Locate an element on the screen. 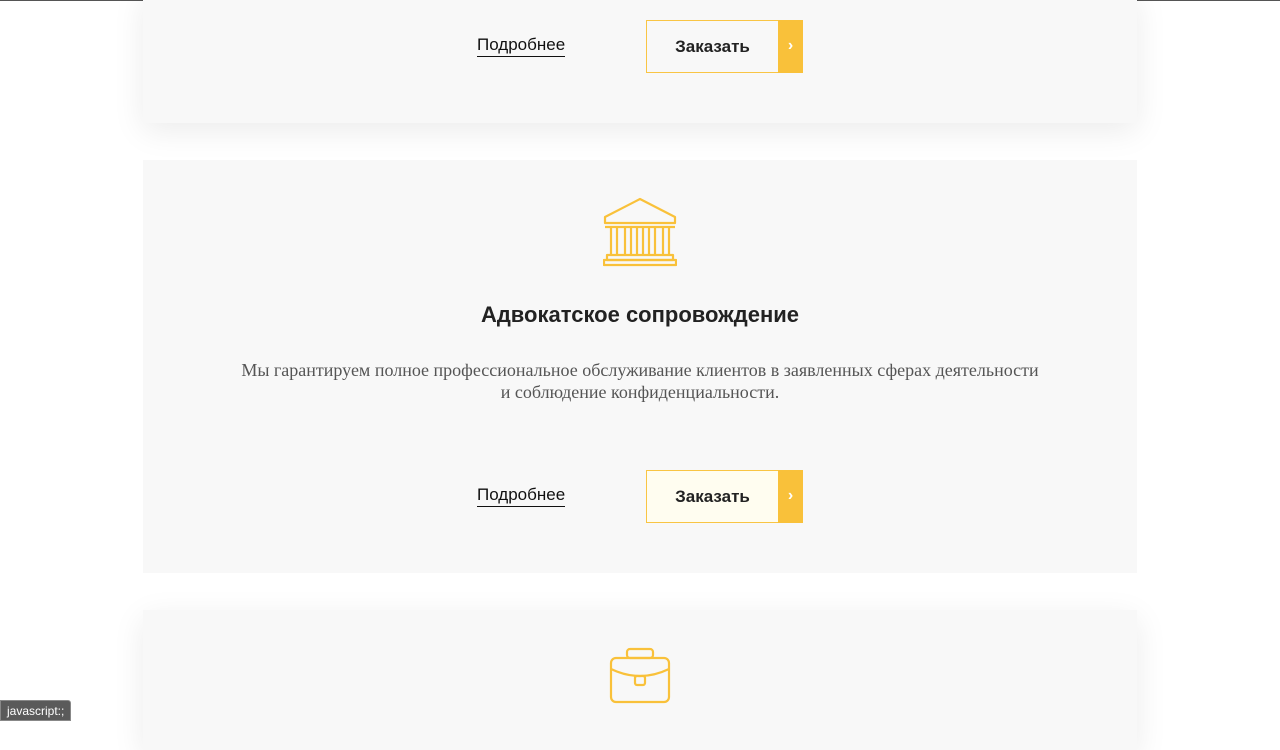 This screenshot has height=750, width=1280. card-title: Адвокатское сопровождение is located at coordinates (640, 315).